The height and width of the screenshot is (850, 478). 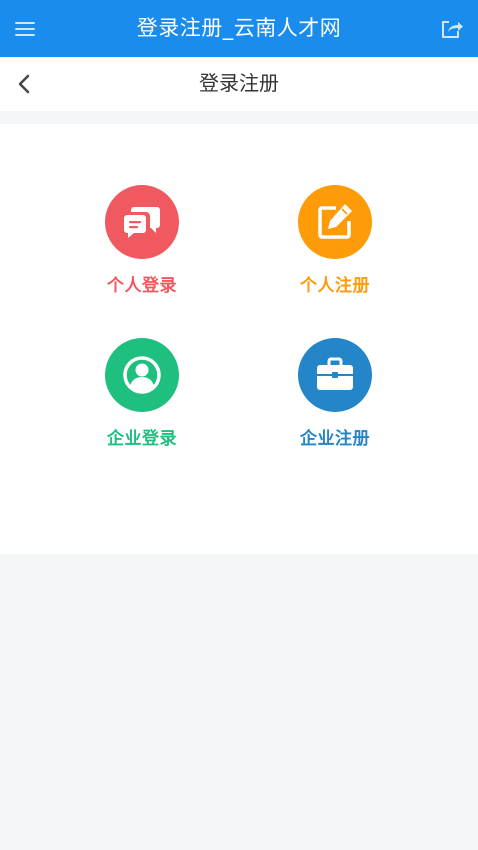 I want to click on personal-register-button: 个人注册, so click(x=335, y=250).